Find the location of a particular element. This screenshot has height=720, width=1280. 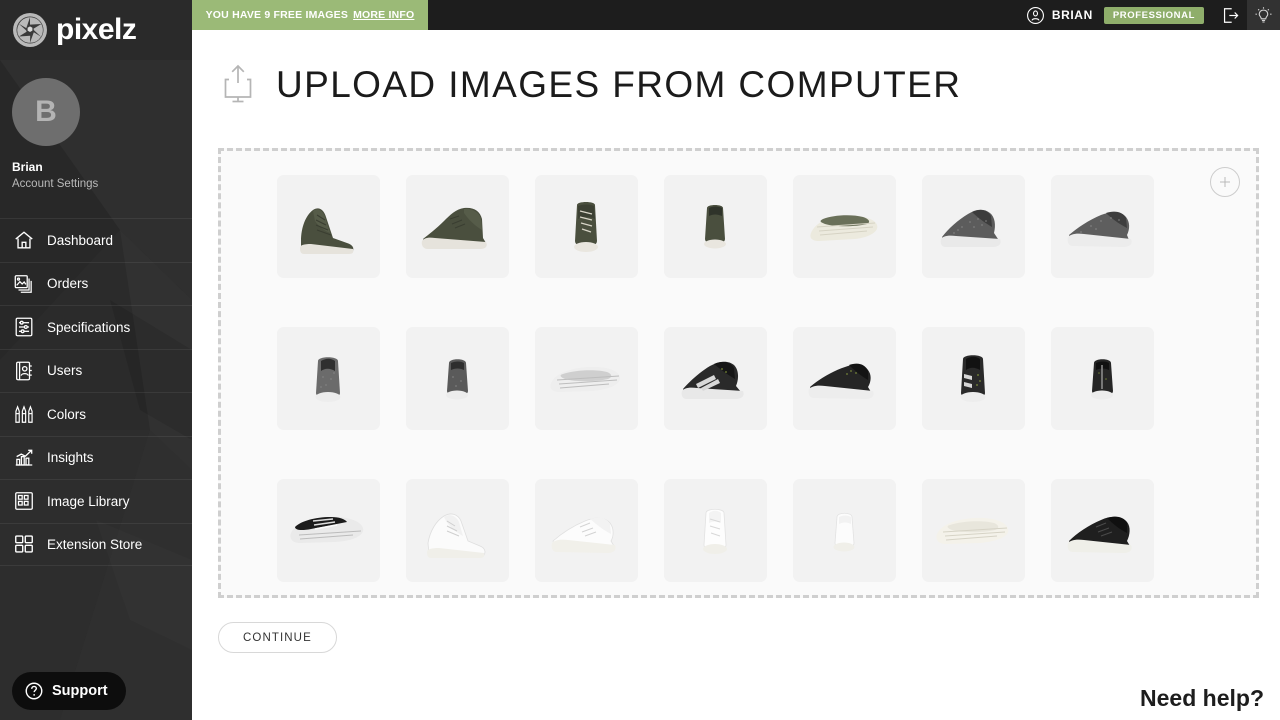

account-settings-link: Account Settings is located at coordinates (102, 184).